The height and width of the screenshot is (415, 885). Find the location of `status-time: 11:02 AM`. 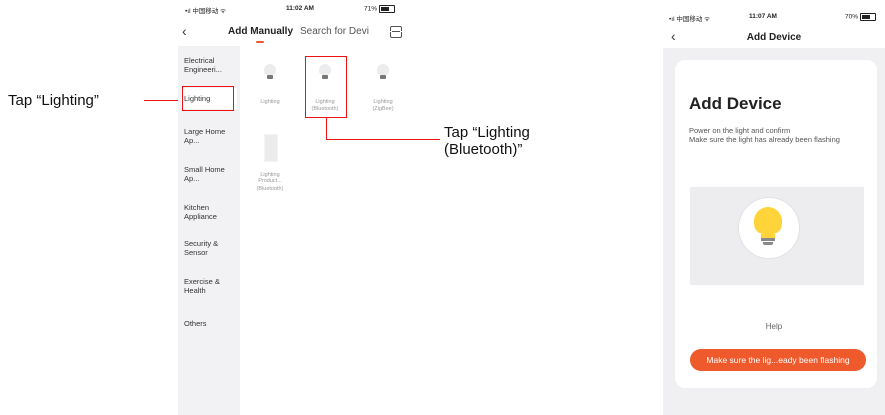

status-time: 11:02 AM is located at coordinates (300, 8).